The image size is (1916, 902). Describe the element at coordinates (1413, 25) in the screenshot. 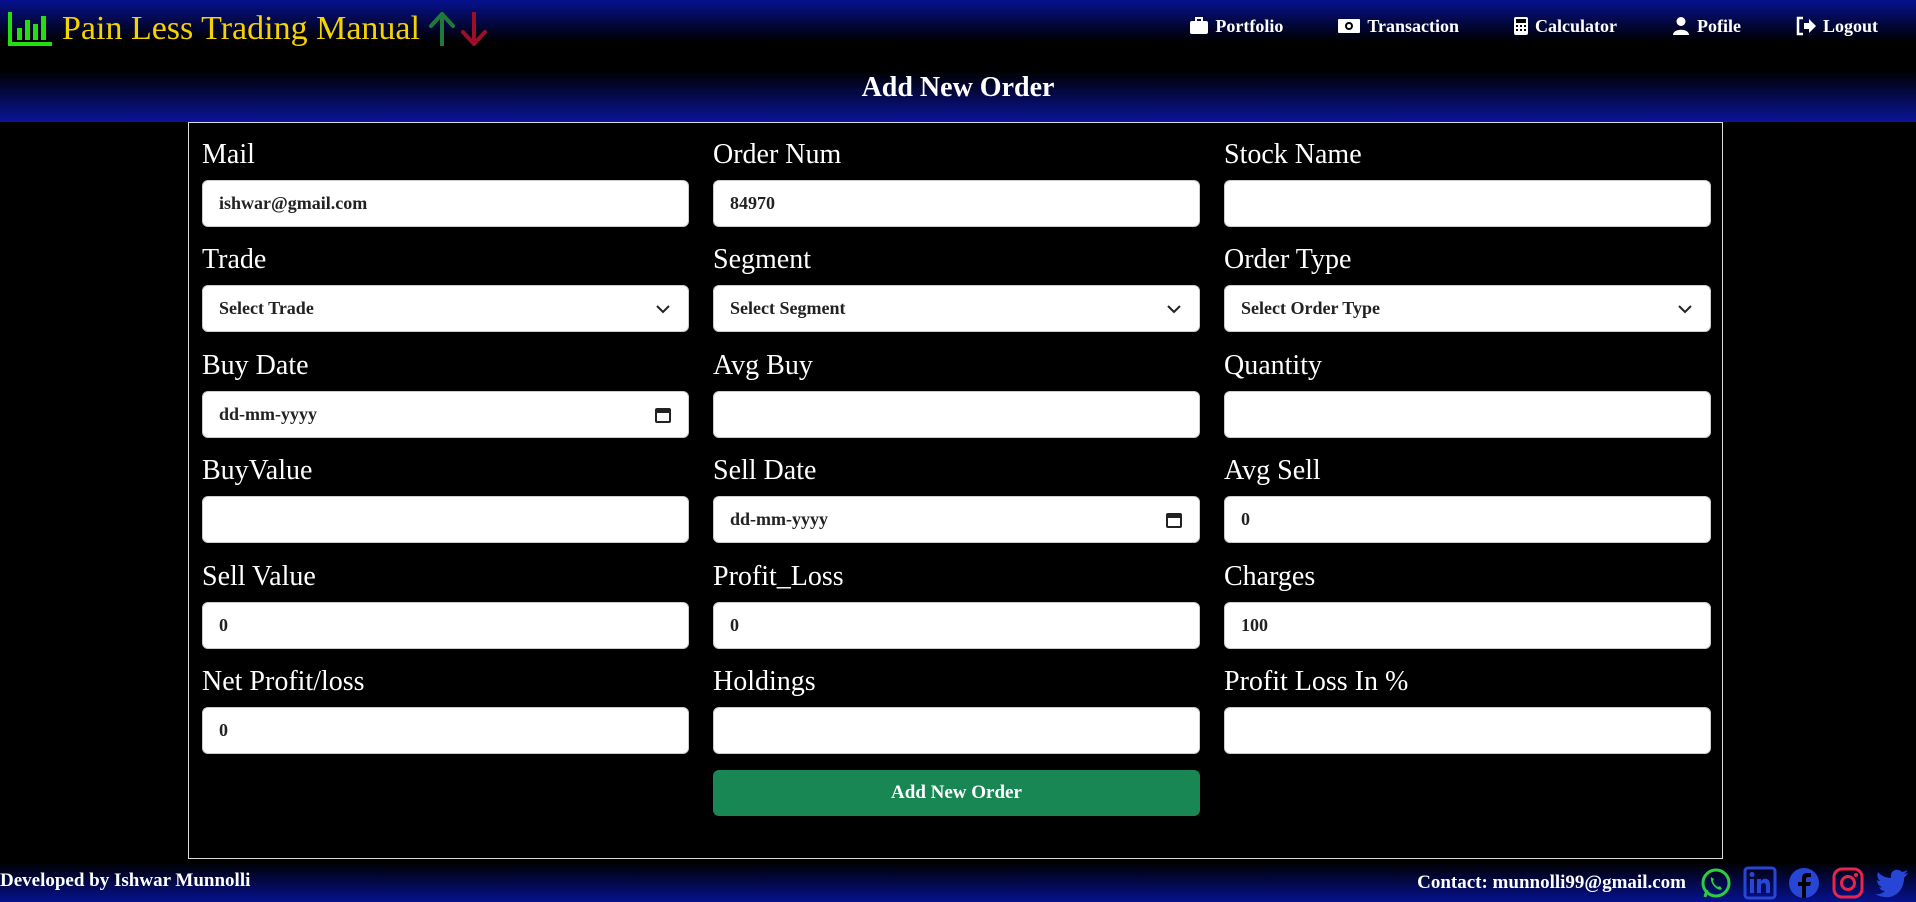

I see `nav-transaction-label: Transaction` at that location.